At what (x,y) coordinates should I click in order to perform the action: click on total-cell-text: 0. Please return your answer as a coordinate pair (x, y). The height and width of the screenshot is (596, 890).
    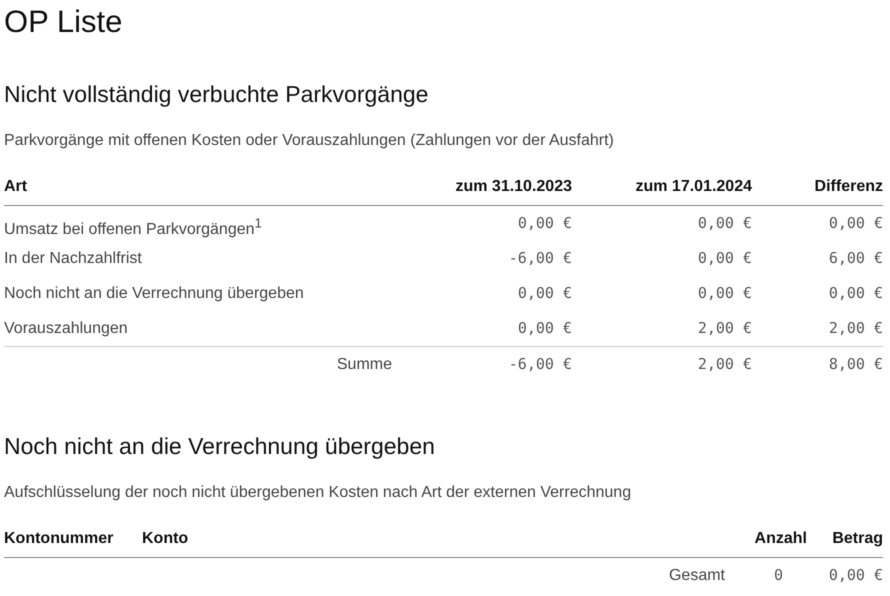
    Looking at the image, I should click on (778, 575).